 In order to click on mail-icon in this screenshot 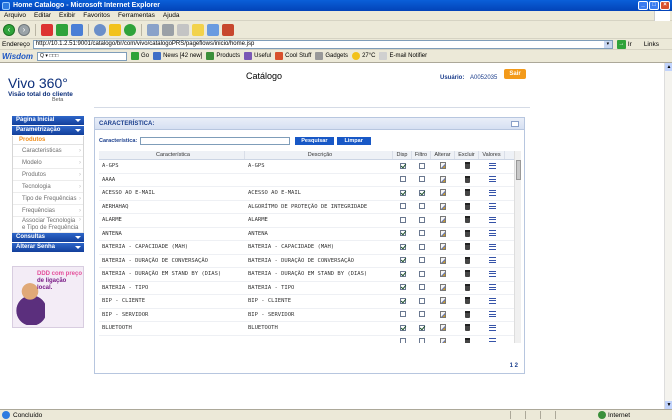, I will do `click(153, 29)`.